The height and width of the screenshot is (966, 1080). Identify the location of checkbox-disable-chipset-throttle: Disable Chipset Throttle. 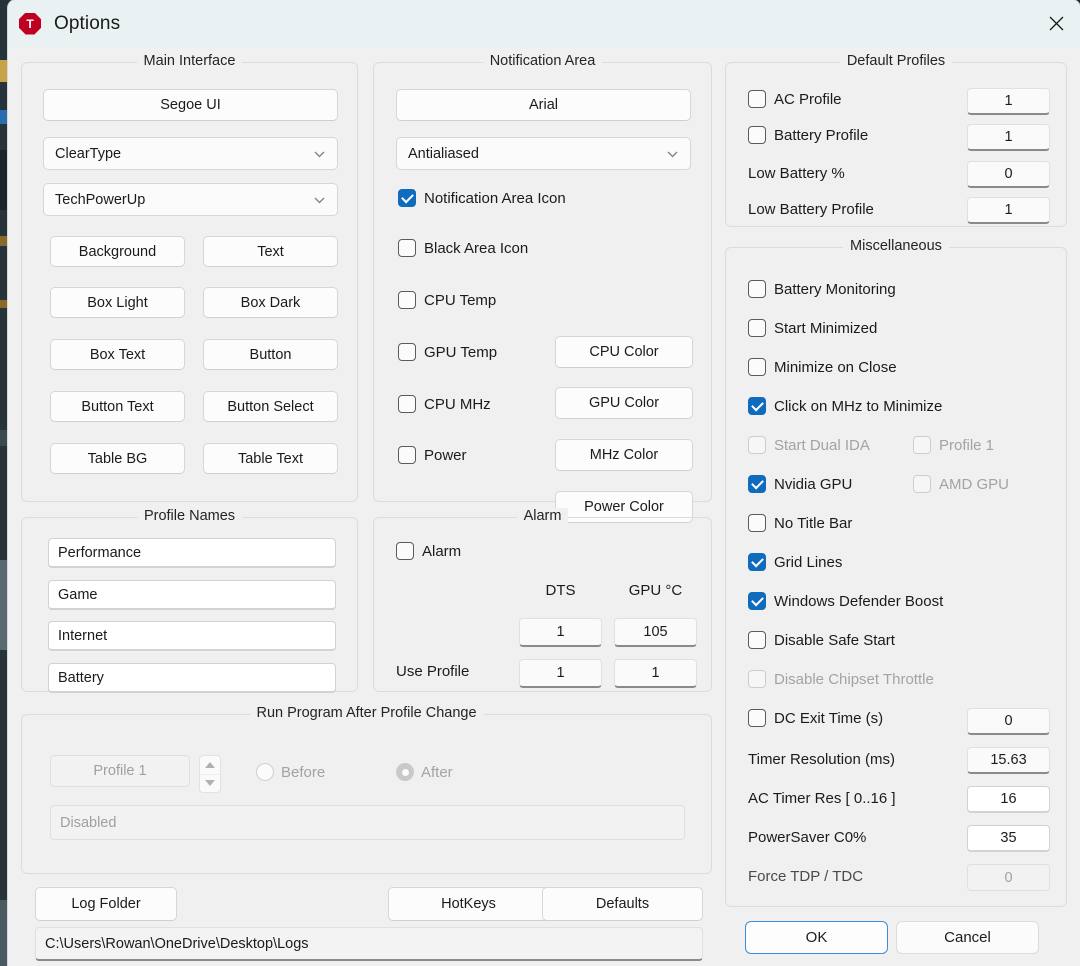
(841, 679).